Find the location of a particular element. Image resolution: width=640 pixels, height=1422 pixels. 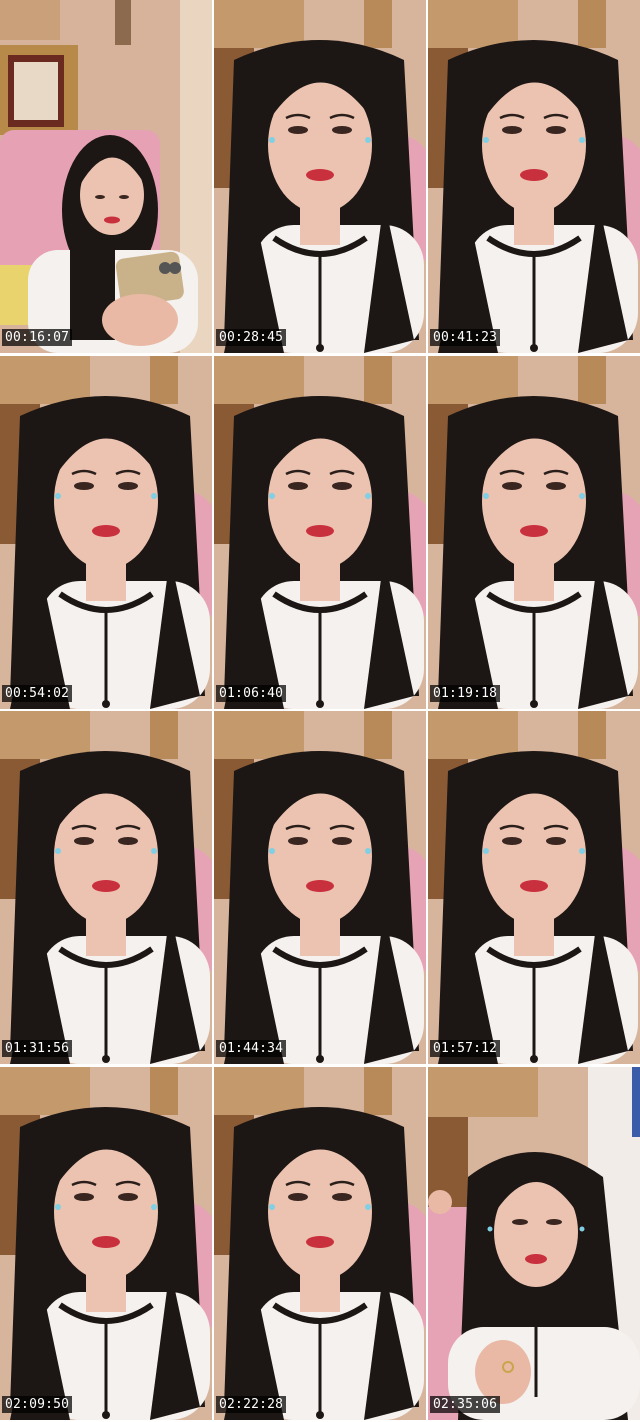

timestamp-label: 01:57:12 is located at coordinates (465, 1049).